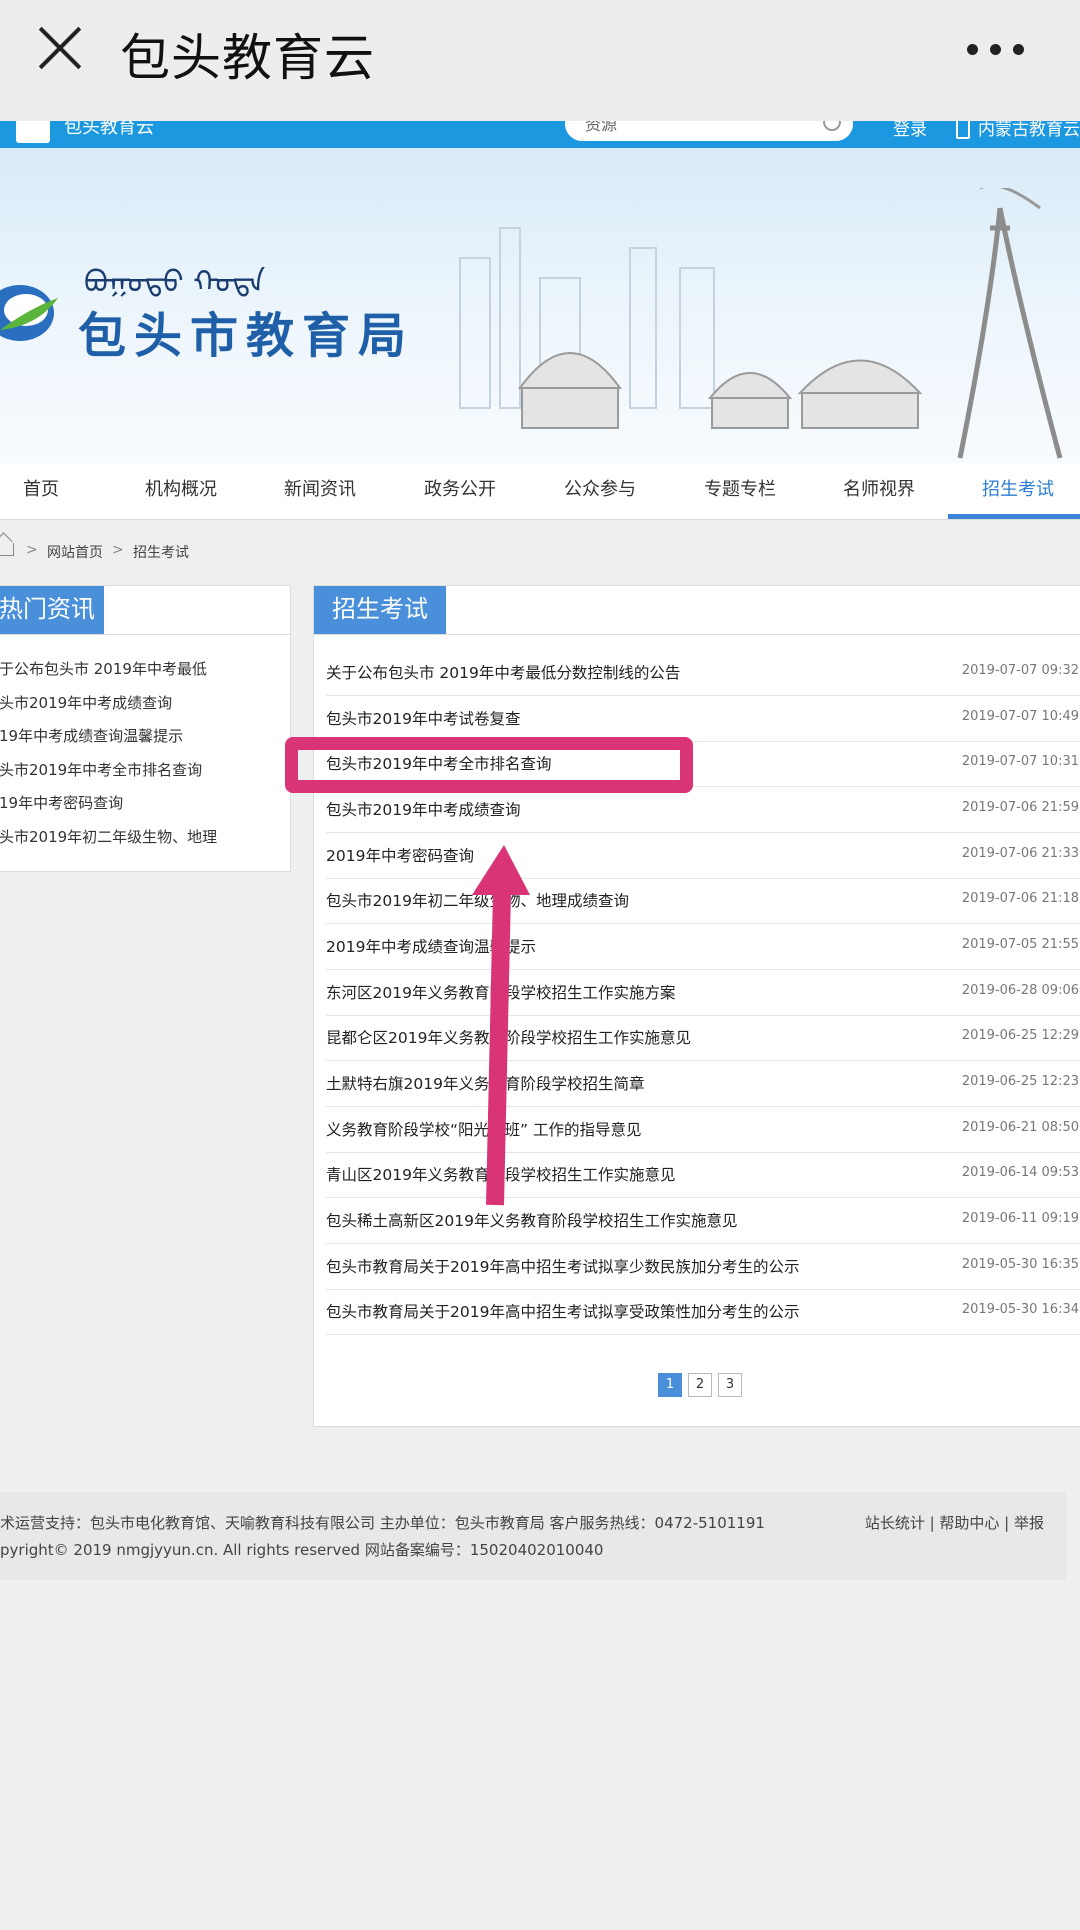 This screenshot has width=1080, height=1930. I want to click on nav-item-home: 首页, so click(53, 491).